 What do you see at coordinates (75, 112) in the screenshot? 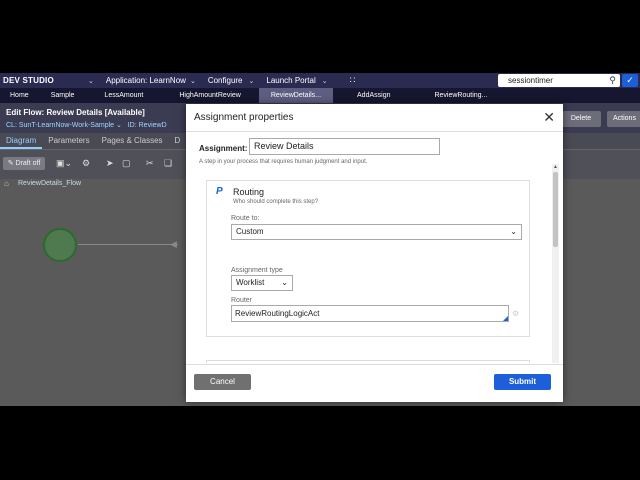
I see `rule-title: Edit Flow: Review Details [Available]` at bounding box center [75, 112].